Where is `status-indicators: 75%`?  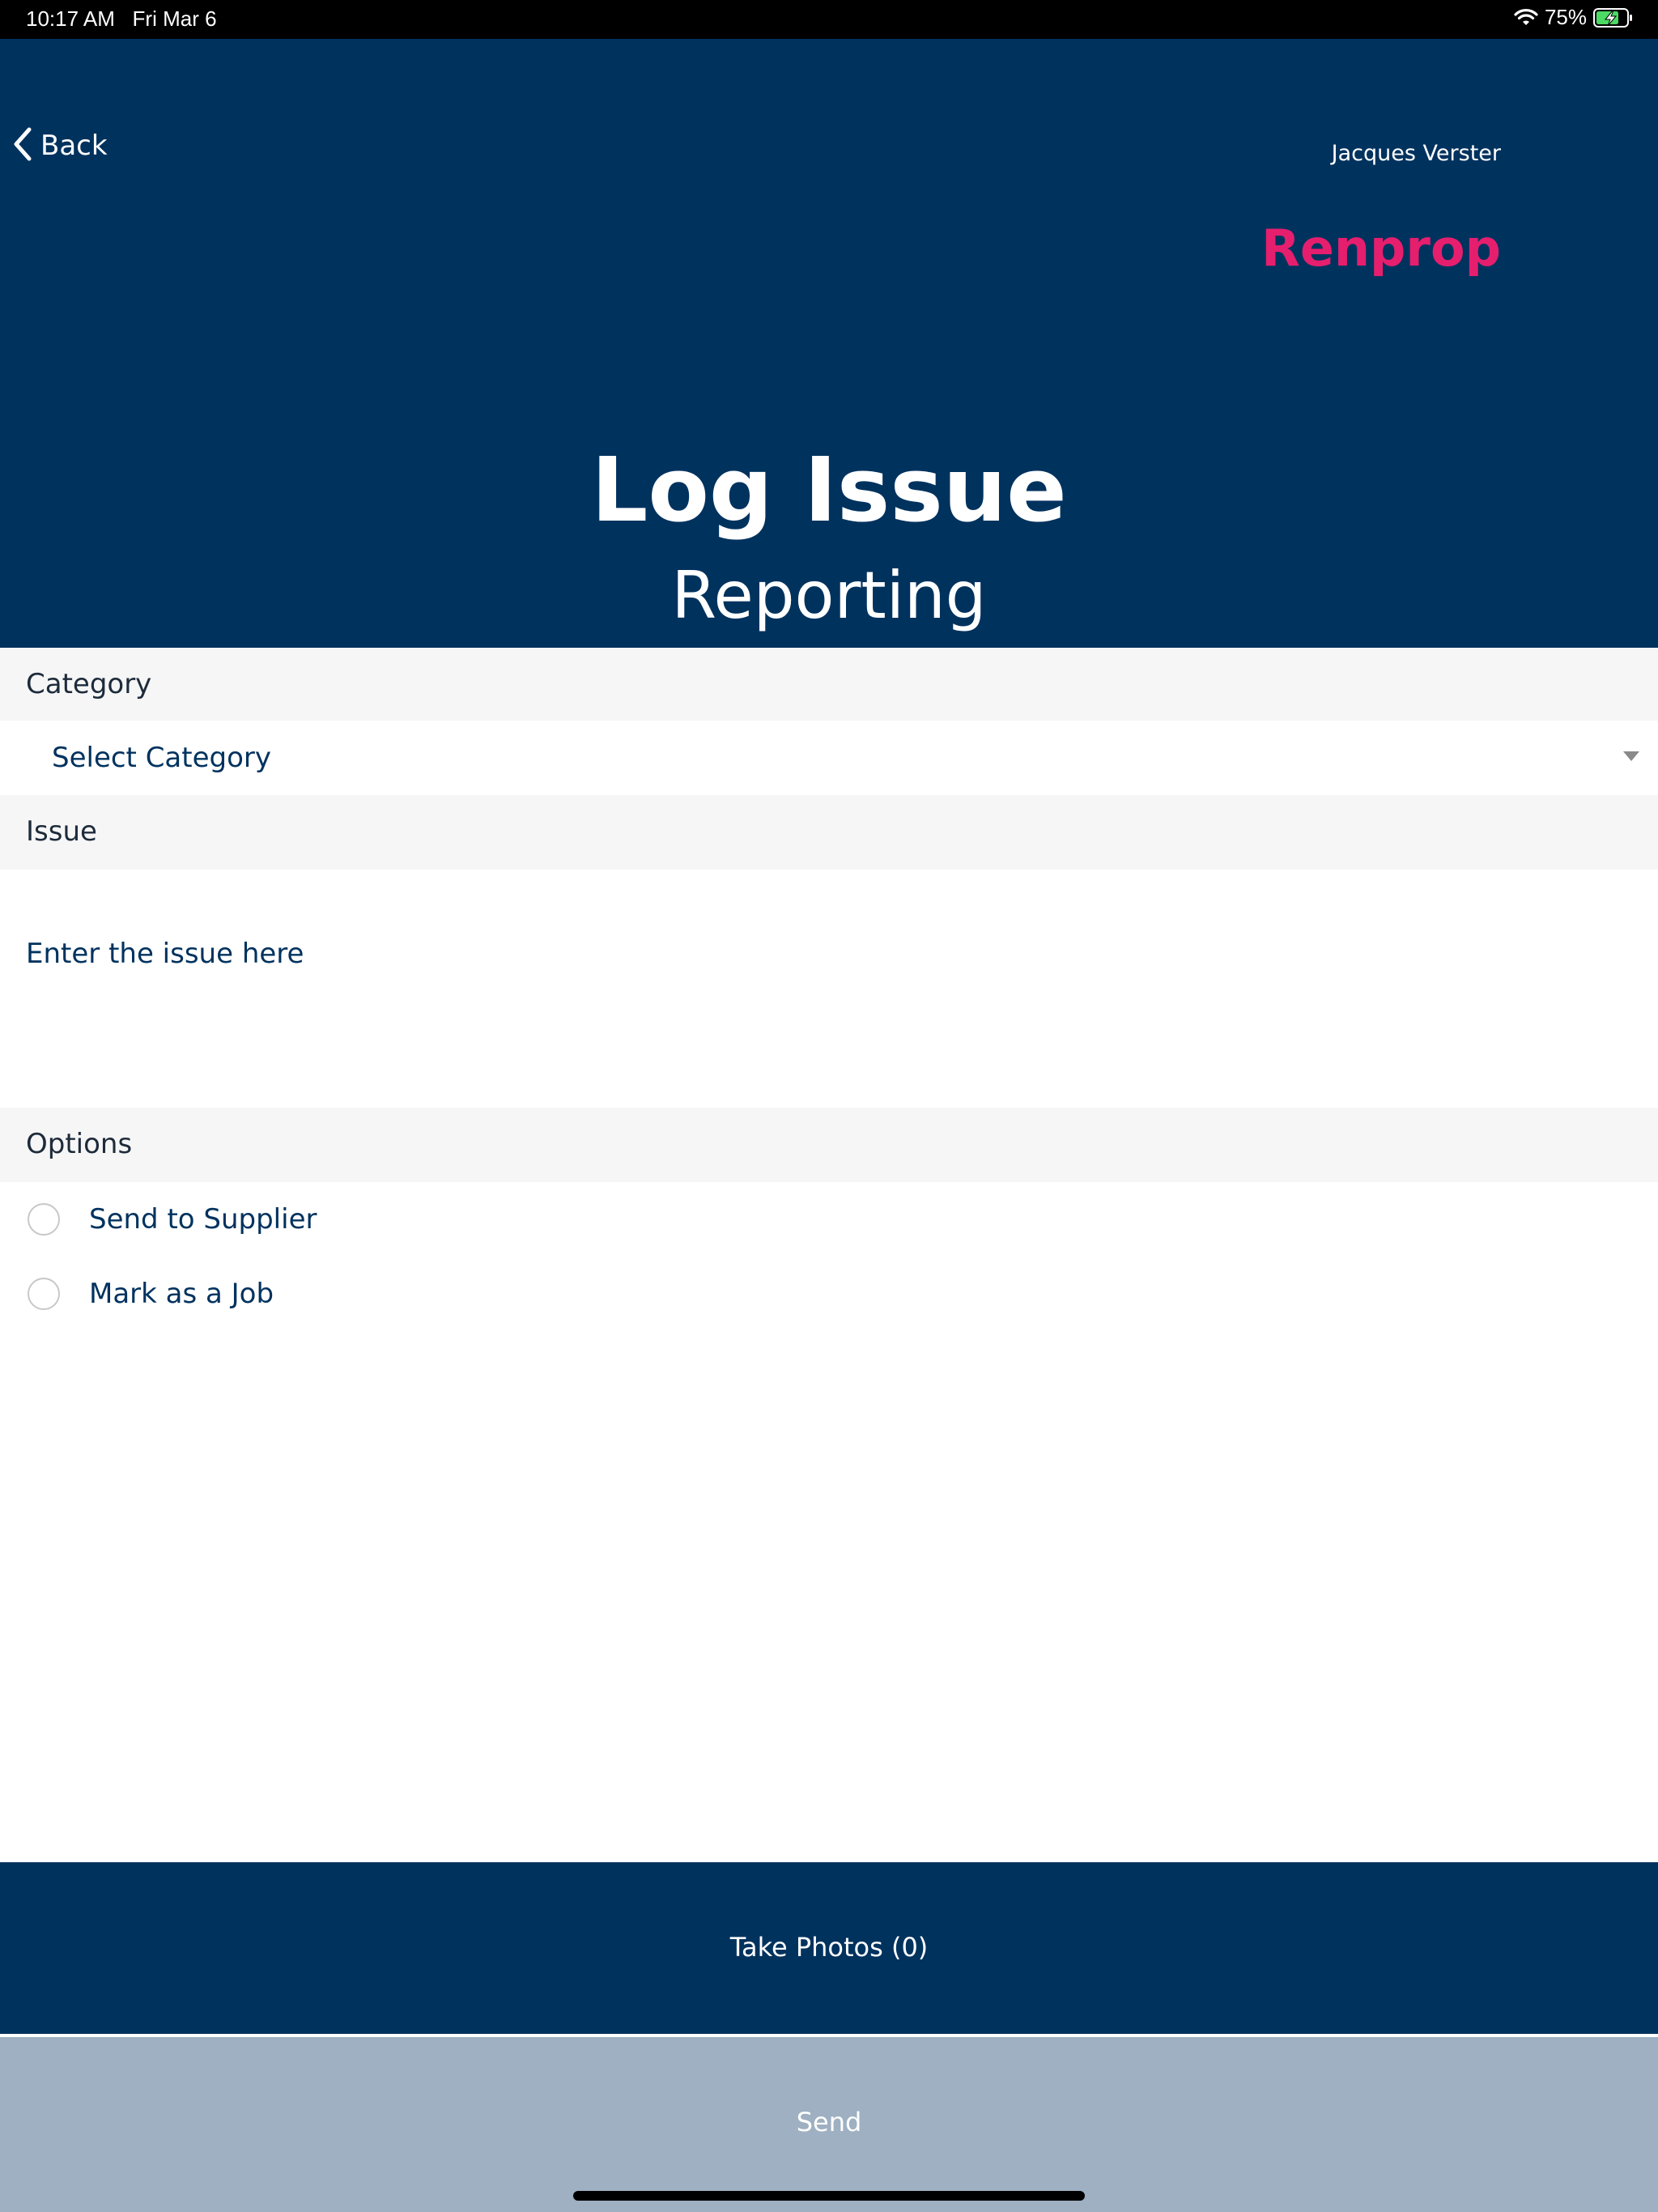
status-indicators: 75% is located at coordinates (1574, 18).